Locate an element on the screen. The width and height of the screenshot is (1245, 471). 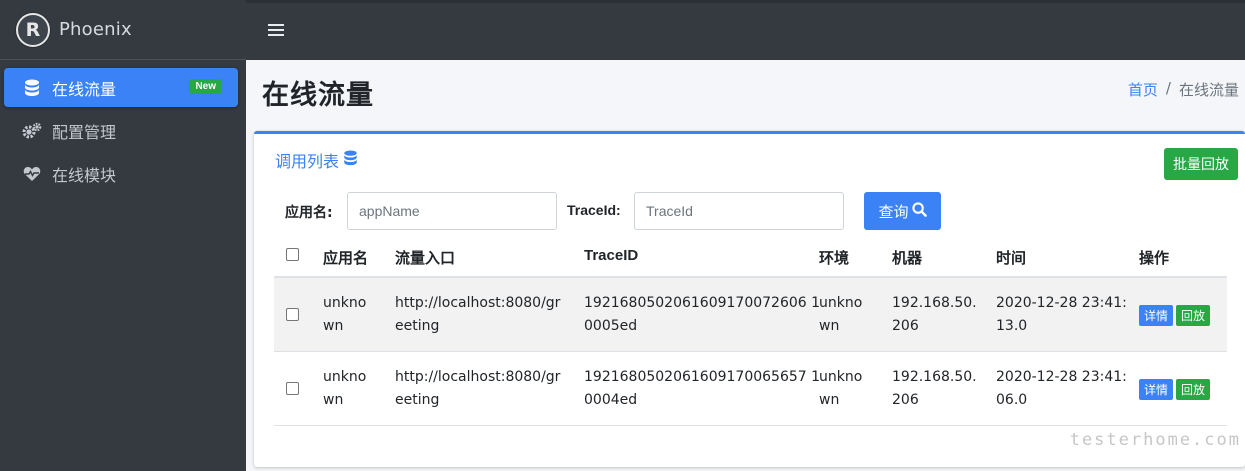
brand-link: R Phoenix is located at coordinates (123, 30).